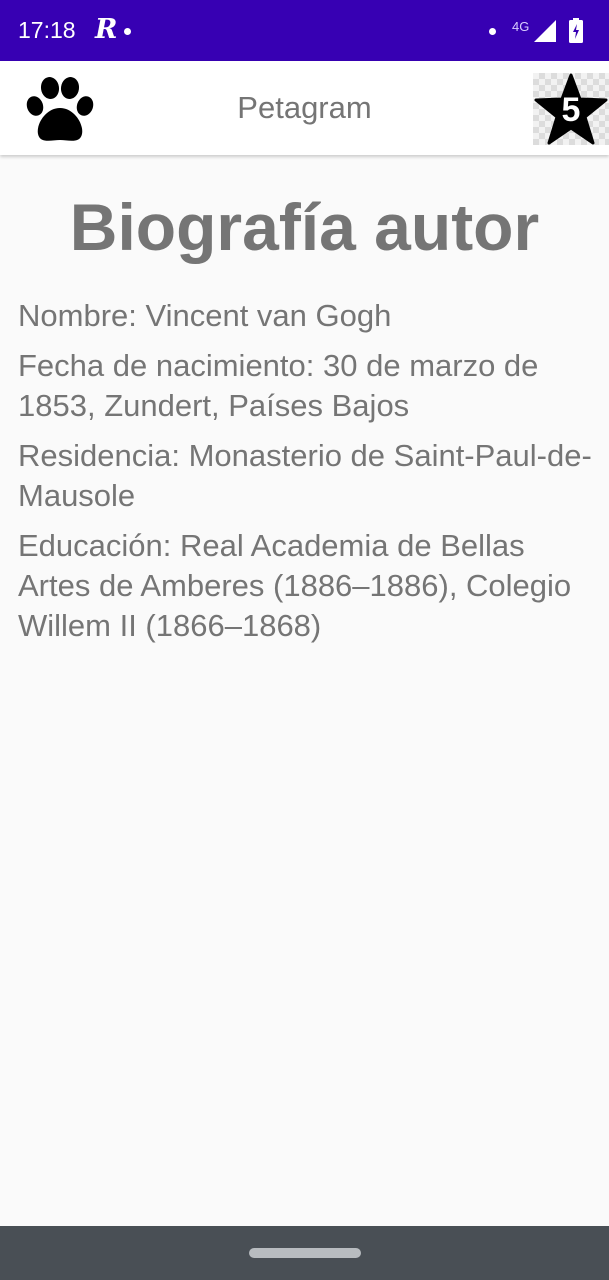  I want to click on network-type: 4G, so click(521, 26).